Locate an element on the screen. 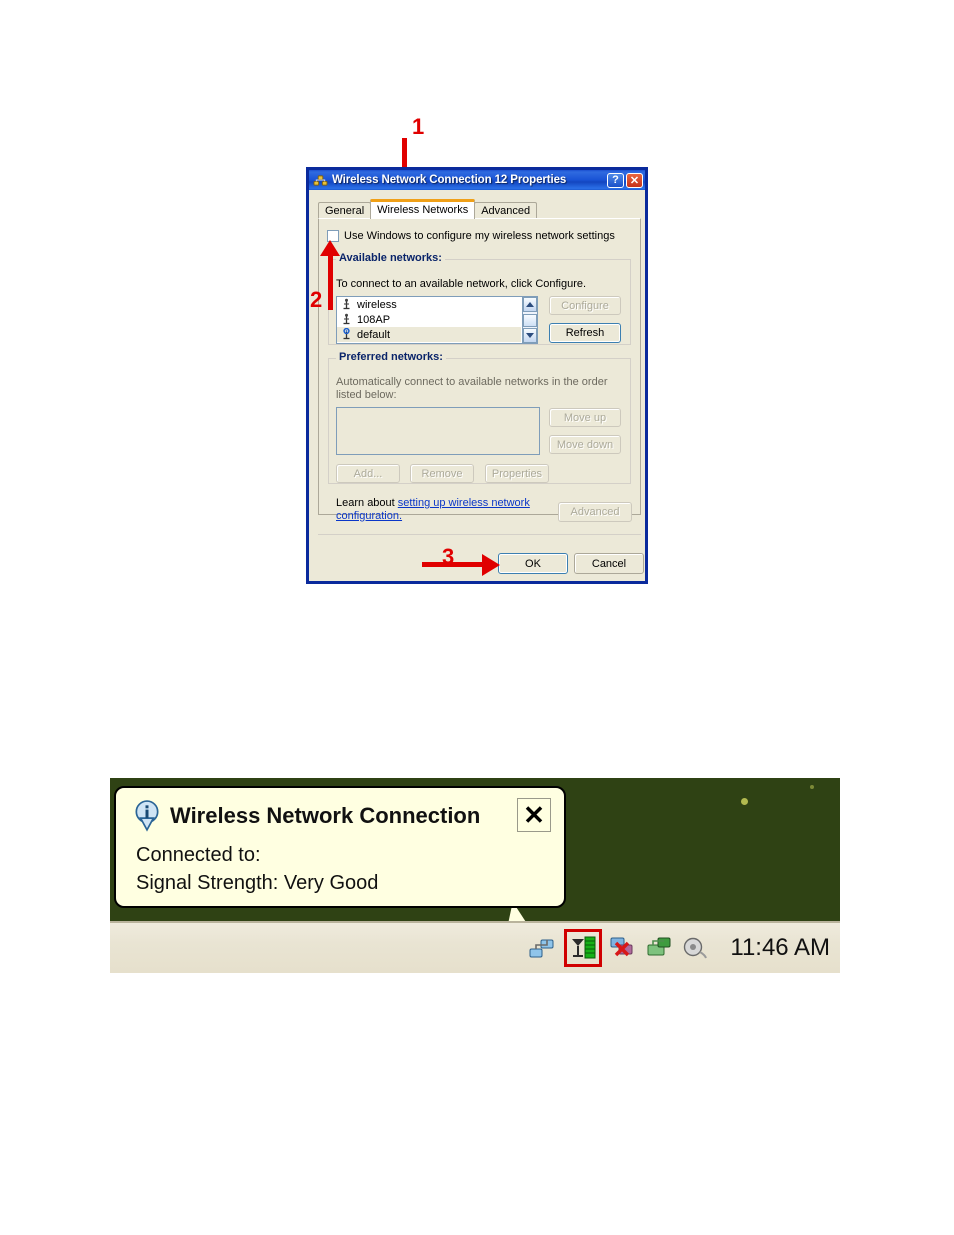 This screenshot has height=1235, width=954. list-item-label: default is located at coordinates (374, 334).